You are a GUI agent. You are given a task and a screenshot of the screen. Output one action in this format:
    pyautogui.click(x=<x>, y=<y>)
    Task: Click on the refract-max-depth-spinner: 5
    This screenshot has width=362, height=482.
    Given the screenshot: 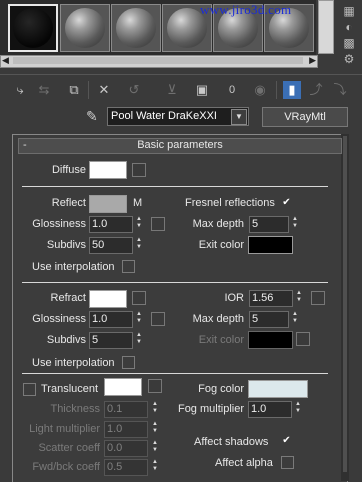 What is the action you would take?
    pyautogui.click(x=269, y=319)
    